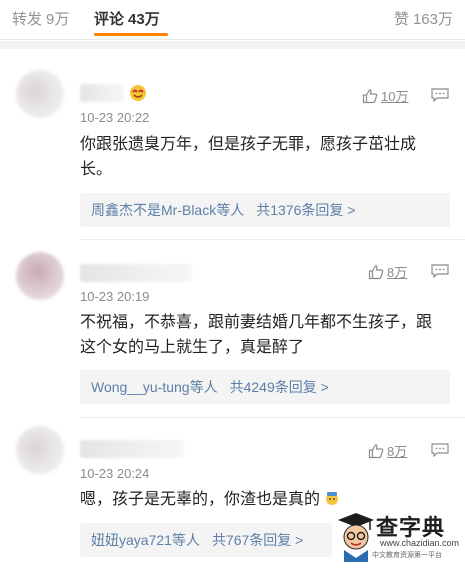 This screenshot has height=572, width=465. Describe the element at coordinates (376, 450) in the screenshot. I see `thumbs-up-icon` at that location.